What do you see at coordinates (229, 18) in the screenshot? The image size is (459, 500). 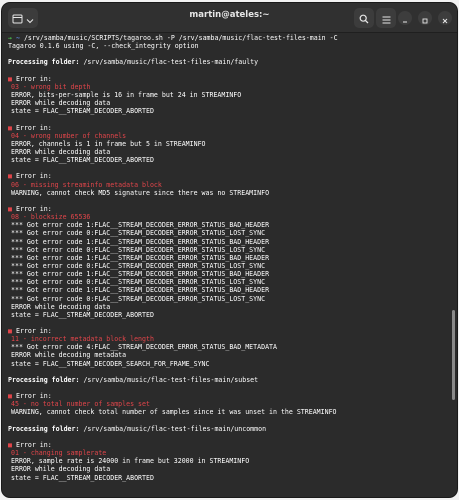 I see `title-bar: martin@ateles:~` at bounding box center [229, 18].